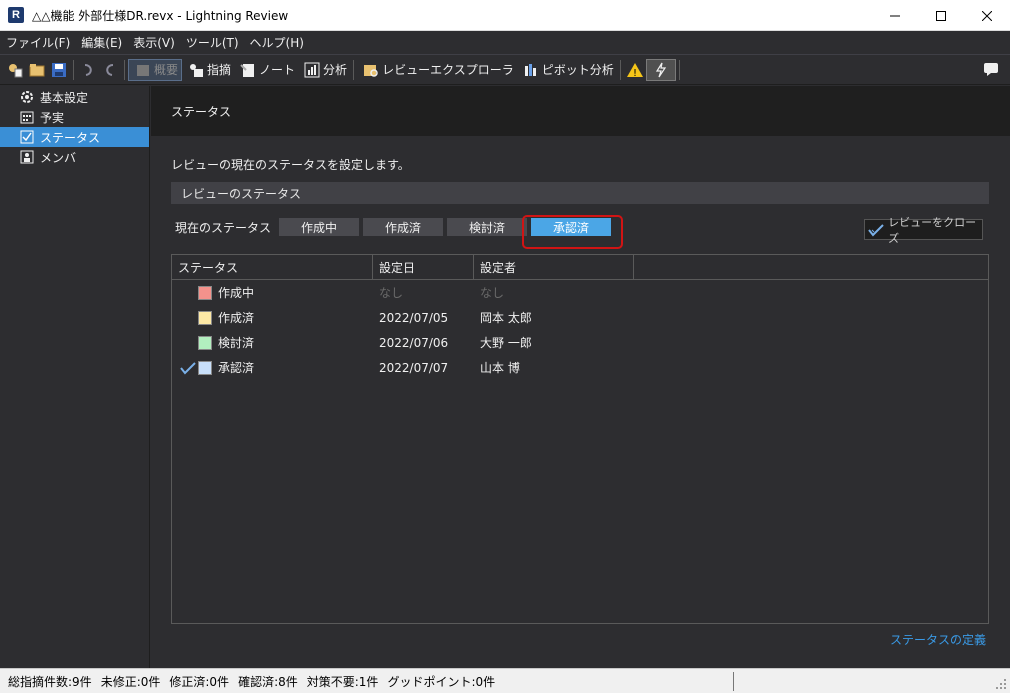 This screenshot has width=1010, height=693. I want to click on menu-help: ヘルプ(H), so click(276, 42).